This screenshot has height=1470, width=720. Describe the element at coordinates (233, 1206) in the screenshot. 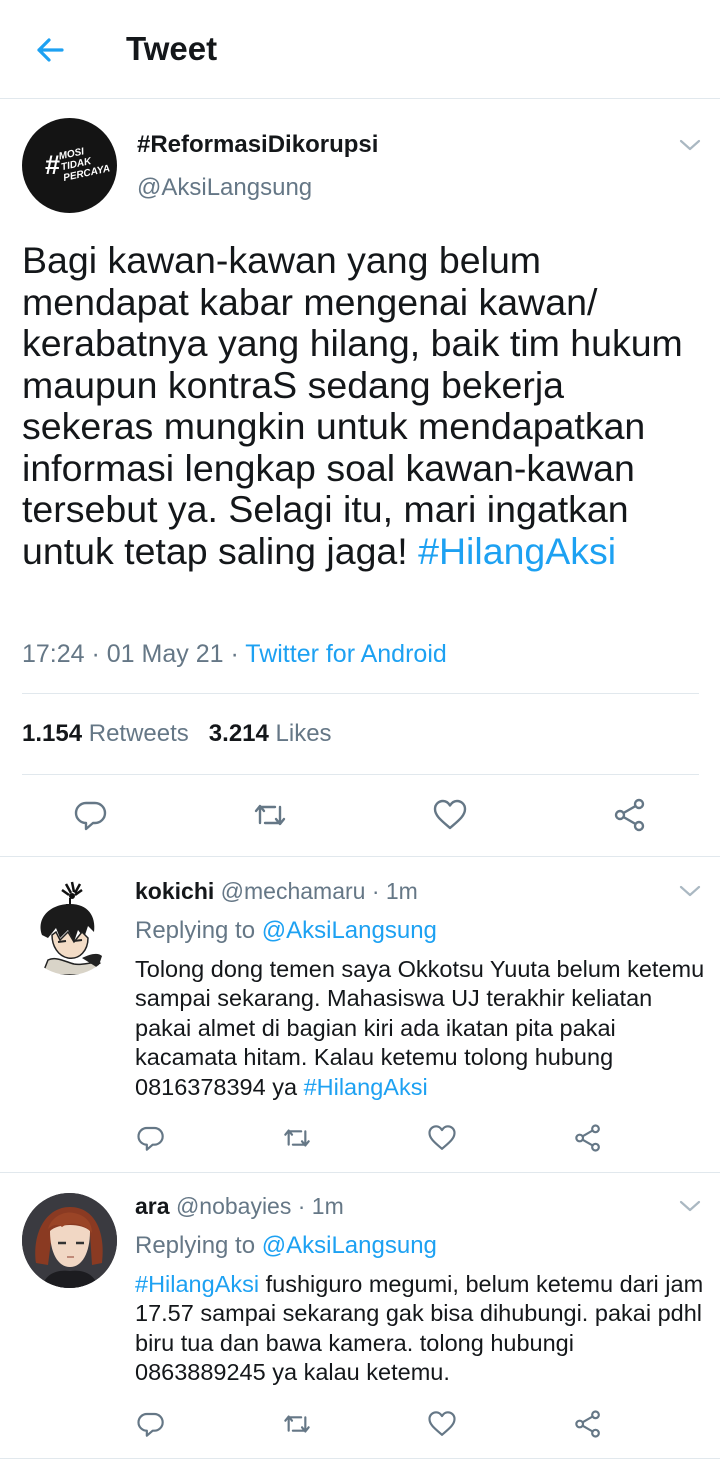

I see `reply-author-handle: @nobayies` at that location.